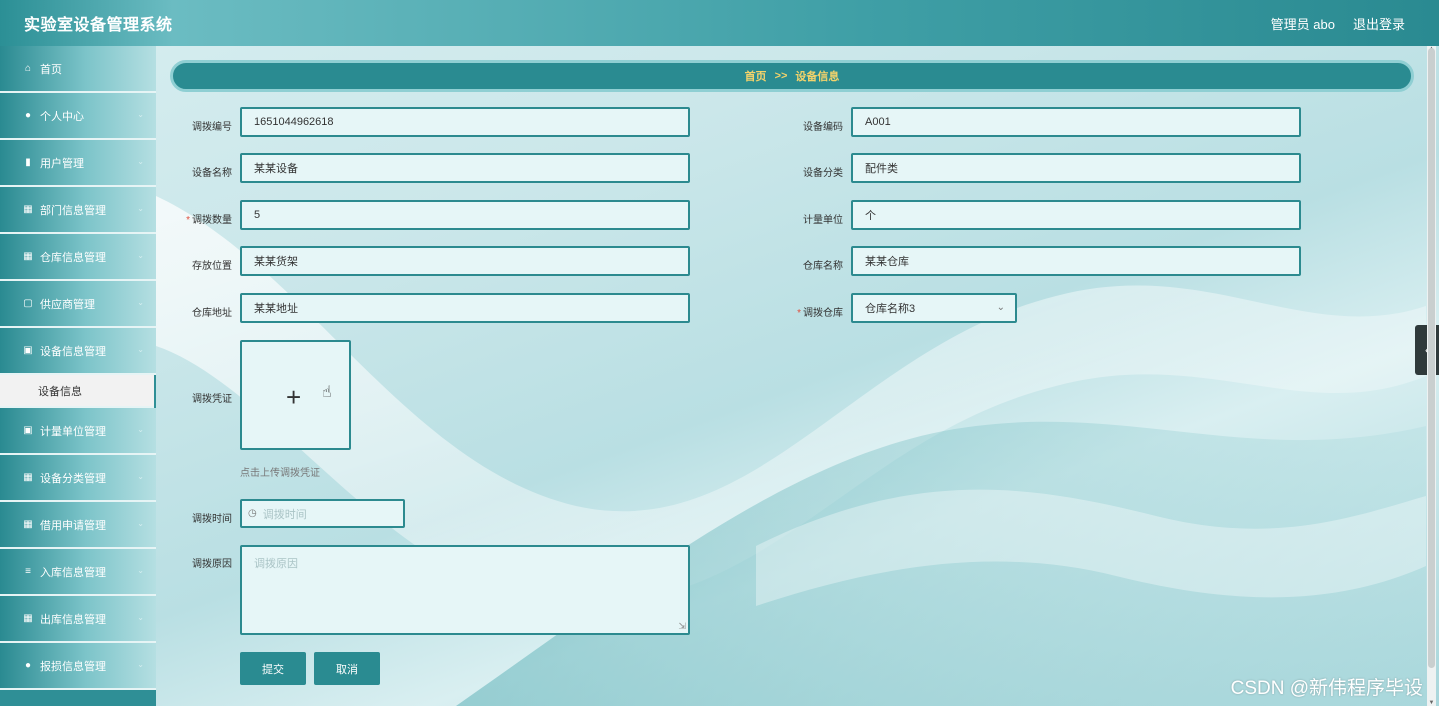 The height and width of the screenshot is (706, 1439). What do you see at coordinates (212, 519) in the screenshot?
I see `transfer-time-label: 调拨时间` at bounding box center [212, 519].